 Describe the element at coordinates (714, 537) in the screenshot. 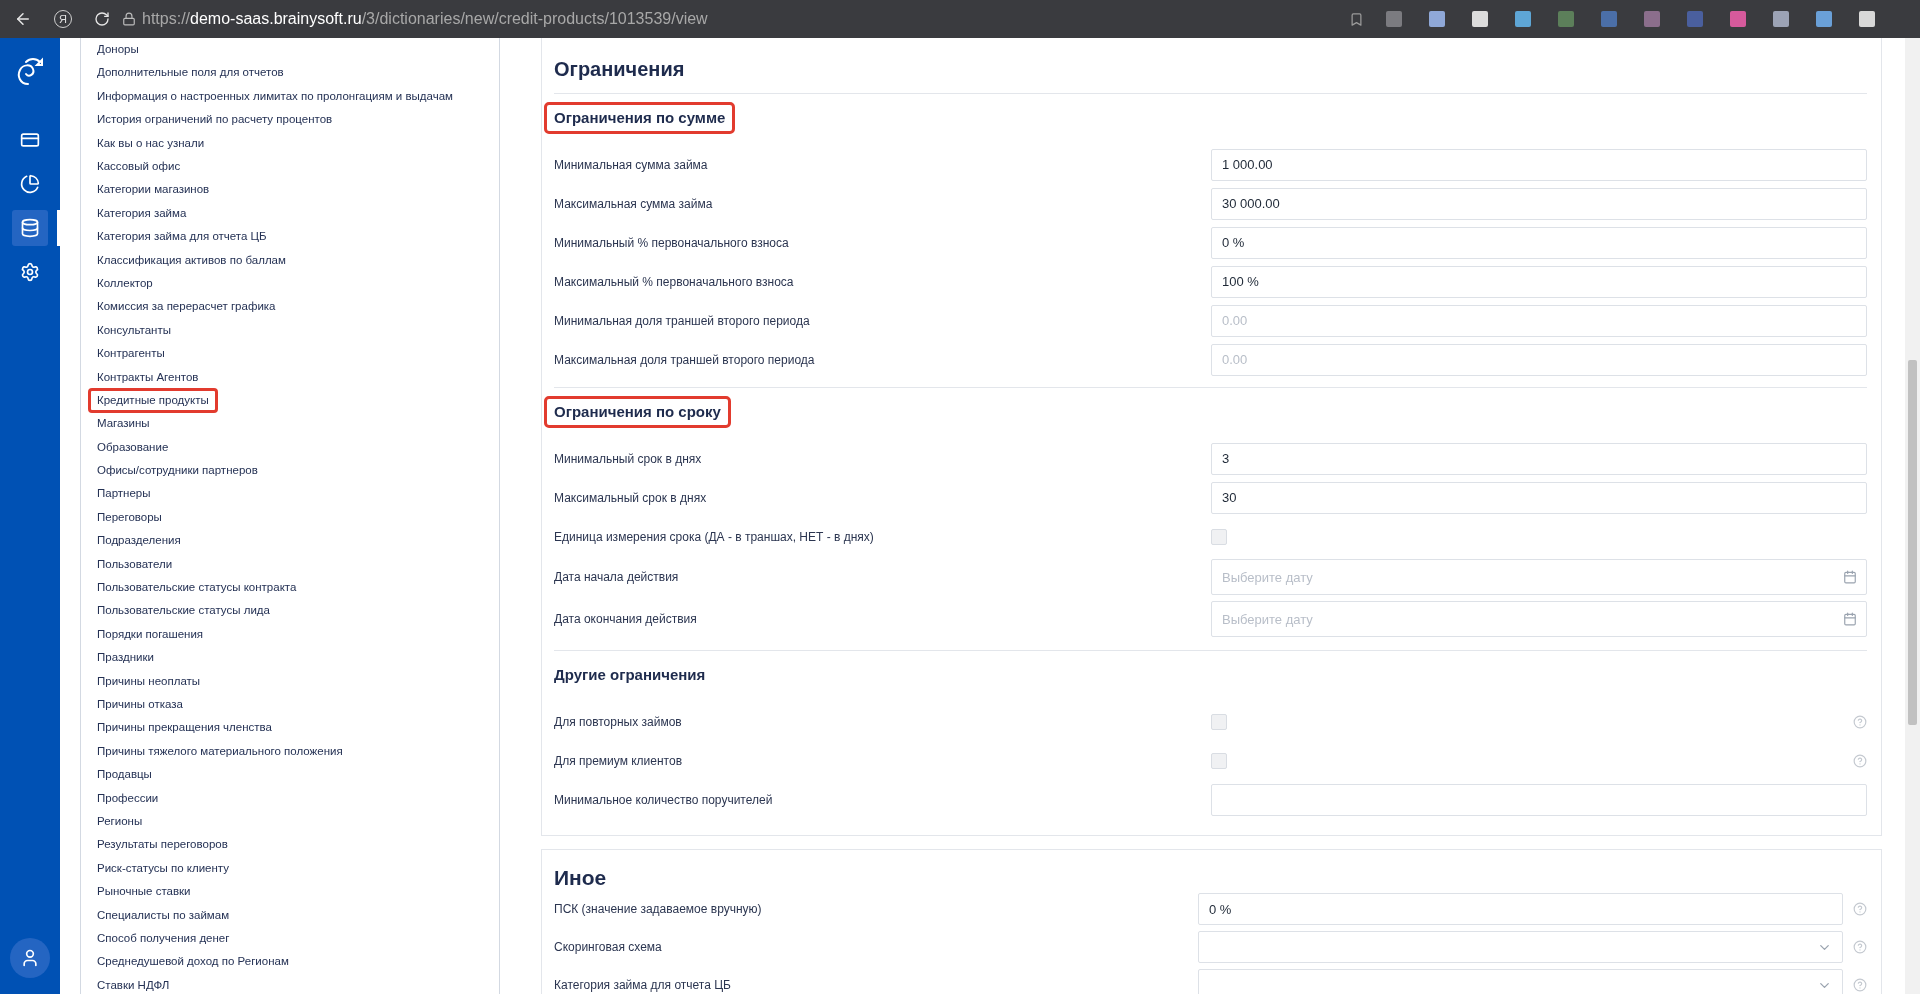

I see `field-label: Единица измерения срока (ДА - в траншах, НЕТ - в днях)` at that location.